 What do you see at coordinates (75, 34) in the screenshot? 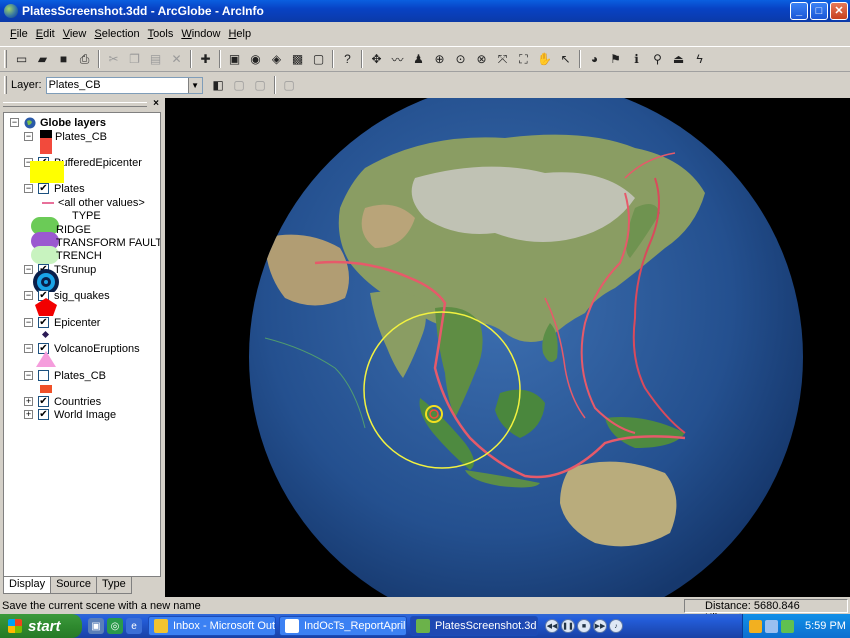
I see `menu-view: View` at bounding box center [75, 34].